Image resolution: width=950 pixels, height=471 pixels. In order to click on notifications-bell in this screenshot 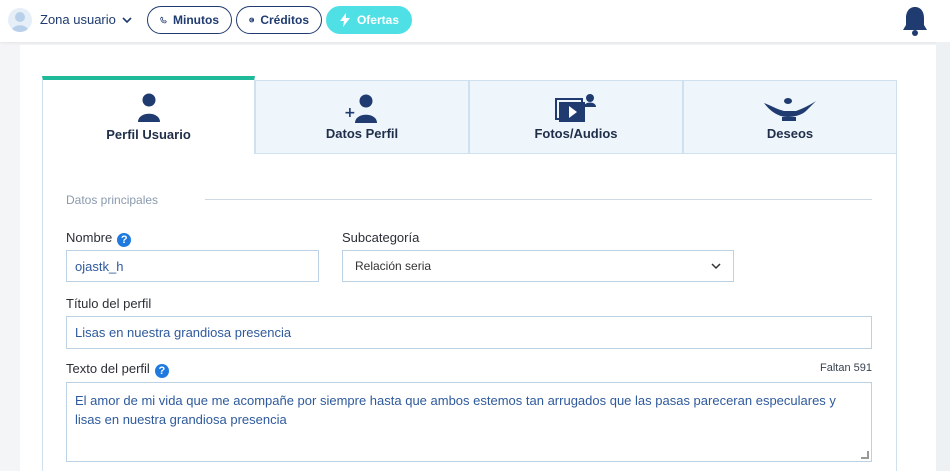, I will do `click(915, 21)`.